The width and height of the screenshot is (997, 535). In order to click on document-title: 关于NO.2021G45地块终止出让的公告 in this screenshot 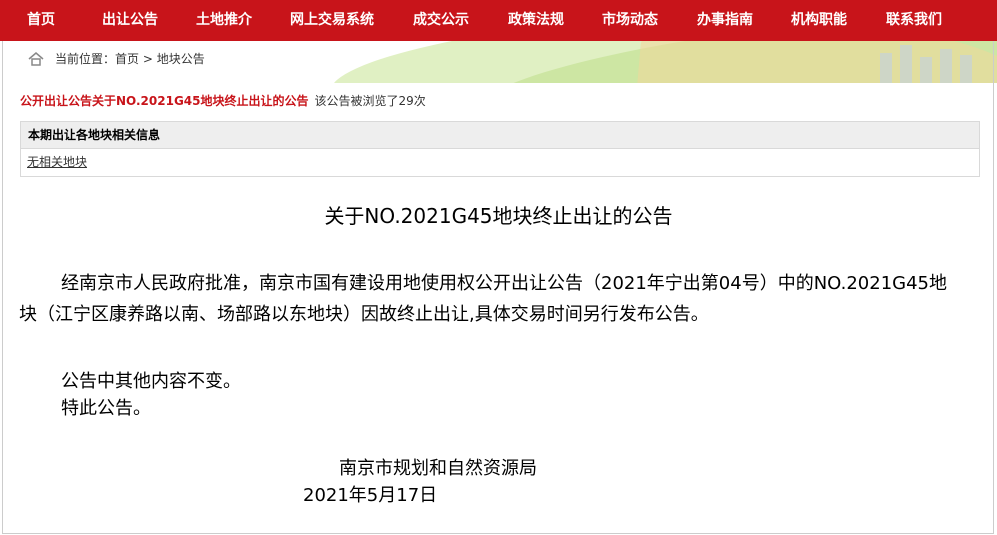, I will do `click(498, 216)`.